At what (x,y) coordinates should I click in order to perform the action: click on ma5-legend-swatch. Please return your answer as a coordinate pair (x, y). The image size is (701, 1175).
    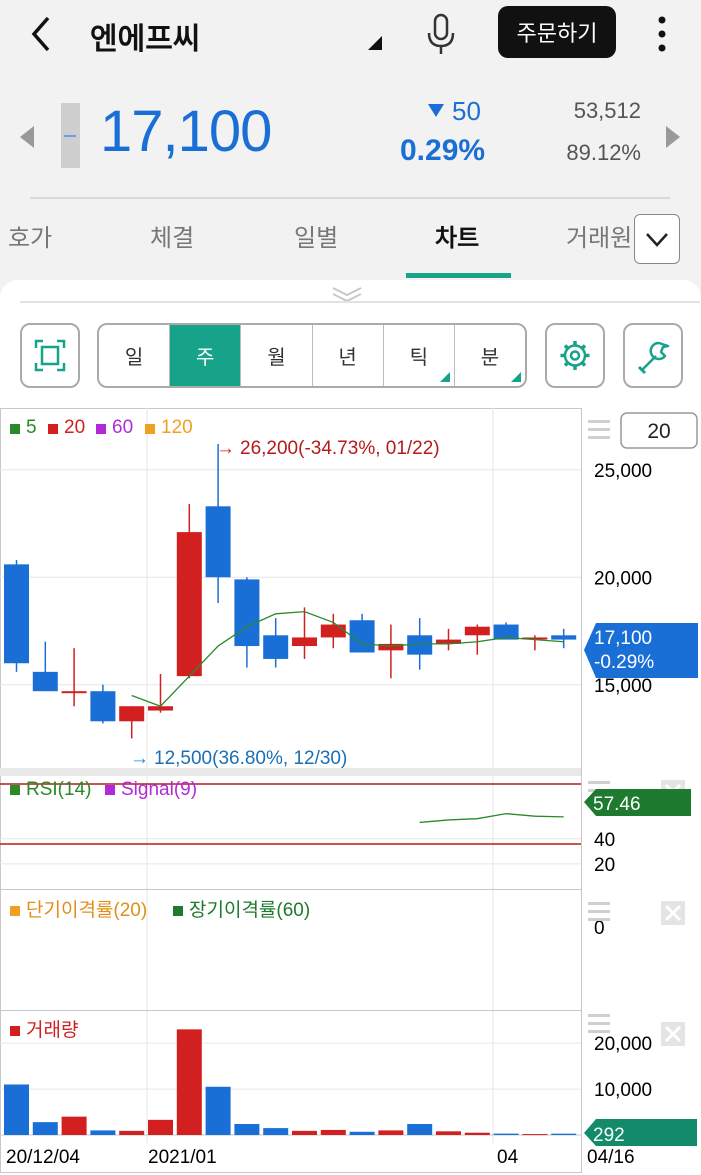
    Looking at the image, I should click on (15, 429).